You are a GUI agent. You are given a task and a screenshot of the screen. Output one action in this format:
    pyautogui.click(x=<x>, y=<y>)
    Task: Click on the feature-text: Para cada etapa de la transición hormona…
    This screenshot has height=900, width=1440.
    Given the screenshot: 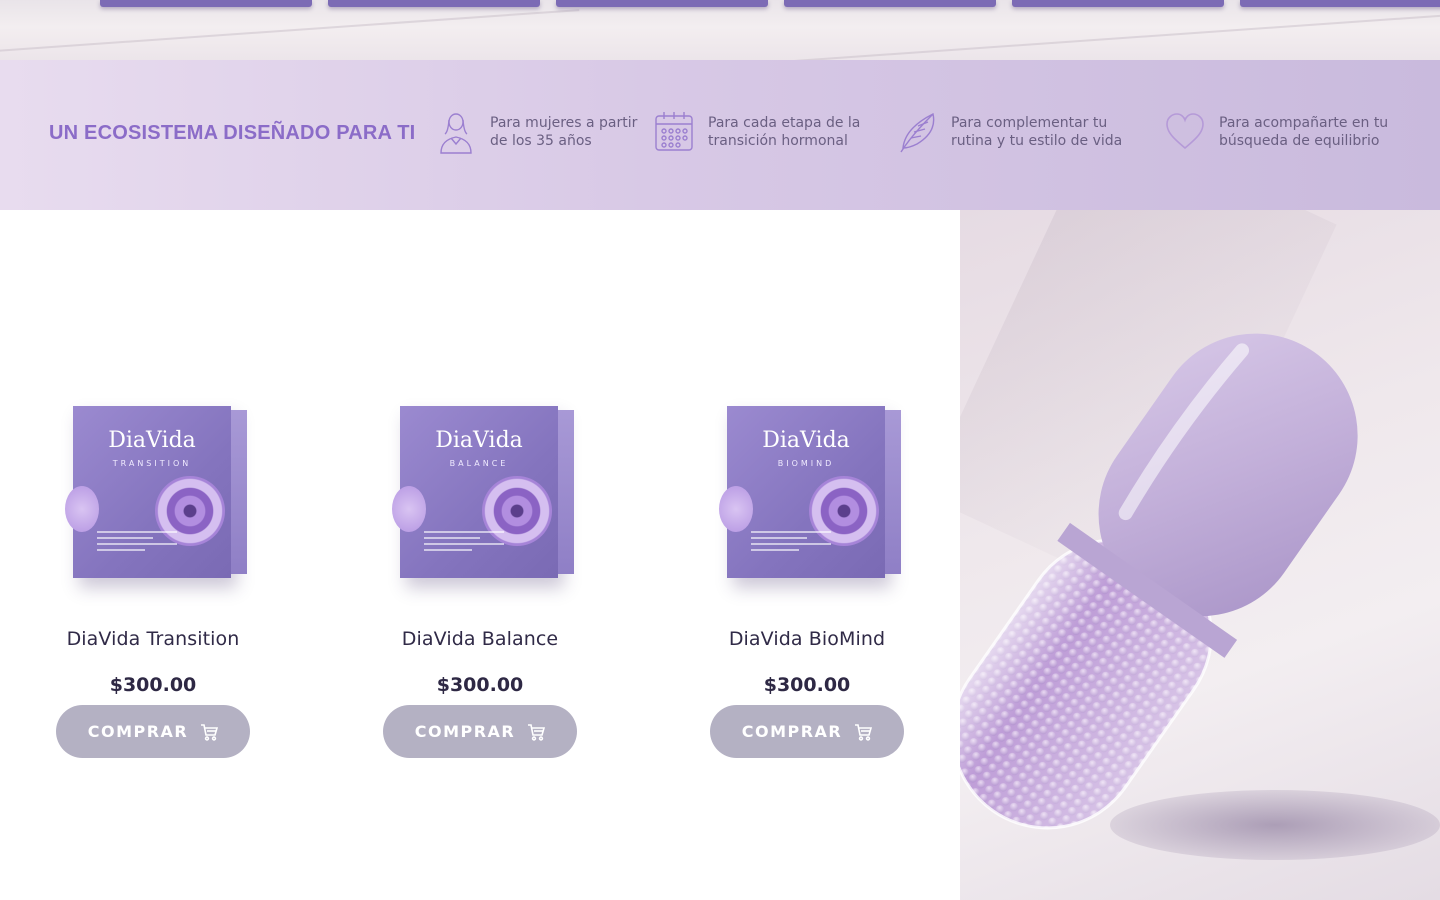 What is the action you would take?
    pyautogui.click(x=784, y=132)
    